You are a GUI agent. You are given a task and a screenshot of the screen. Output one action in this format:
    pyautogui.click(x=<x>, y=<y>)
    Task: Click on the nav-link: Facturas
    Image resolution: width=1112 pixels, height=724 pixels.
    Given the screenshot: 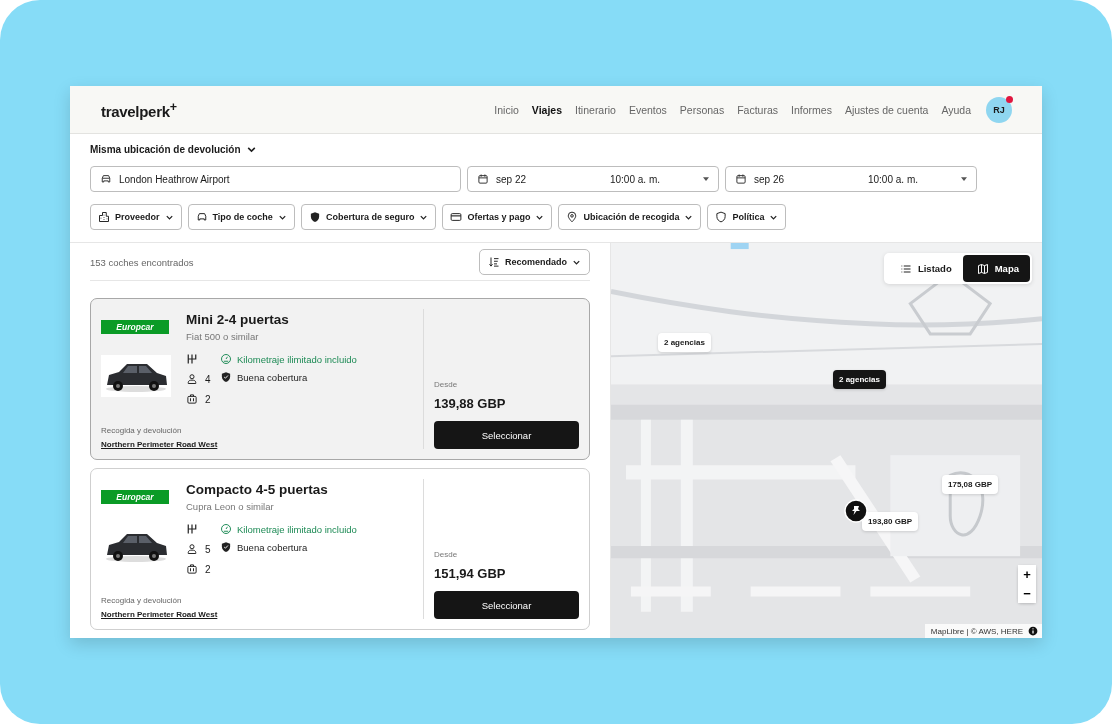 What is the action you would take?
    pyautogui.click(x=758, y=109)
    